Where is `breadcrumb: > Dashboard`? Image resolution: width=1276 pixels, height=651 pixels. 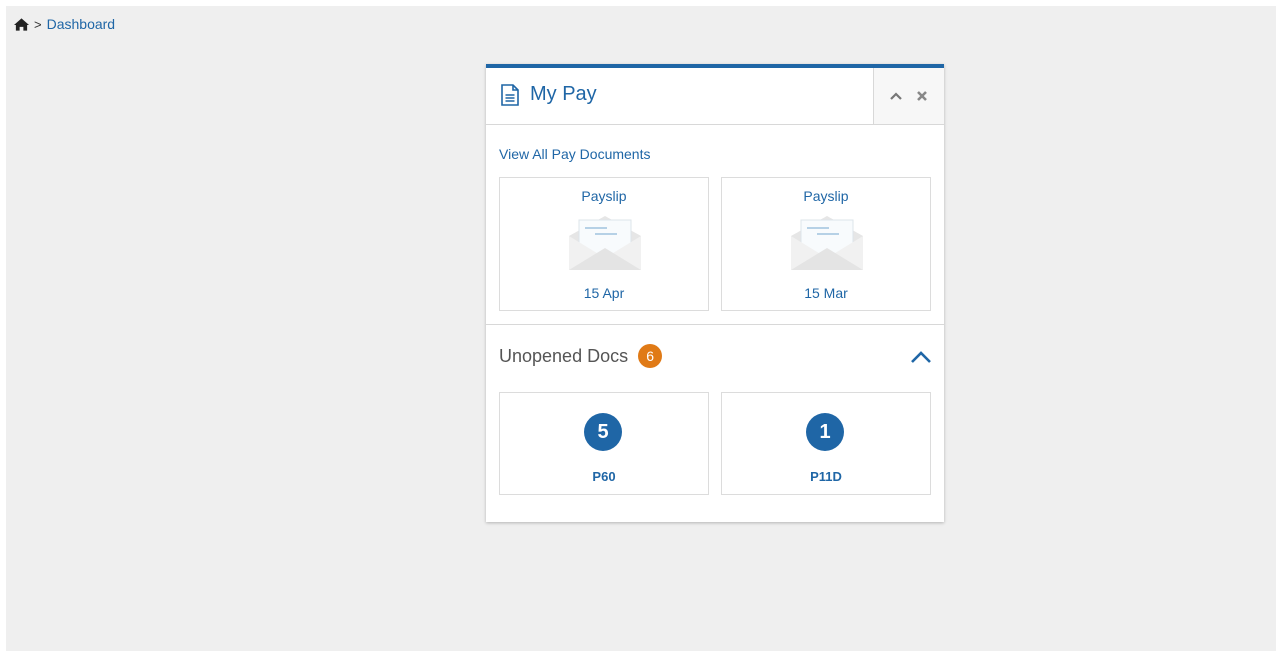 breadcrumb: > Dashboard is located at coordinates (64, 24).